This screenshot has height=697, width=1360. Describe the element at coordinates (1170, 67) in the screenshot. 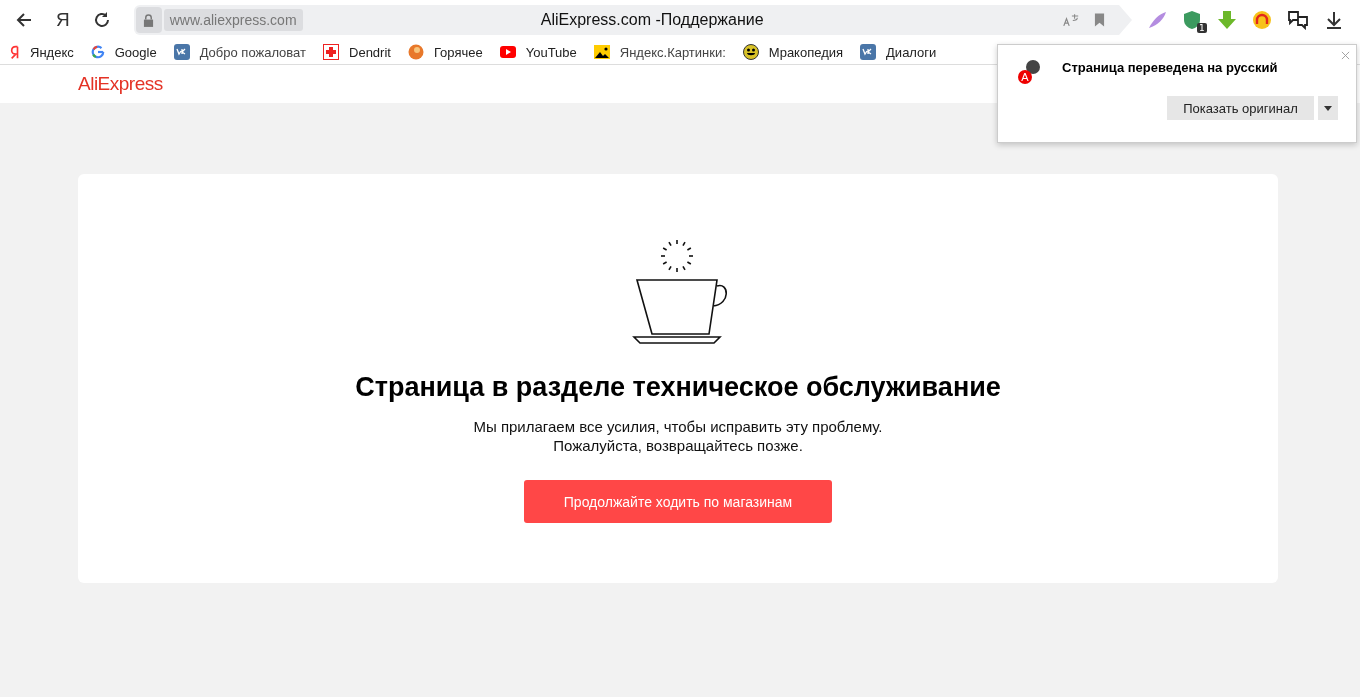

I see `translation-message: Страница переведена на русский` at that location.